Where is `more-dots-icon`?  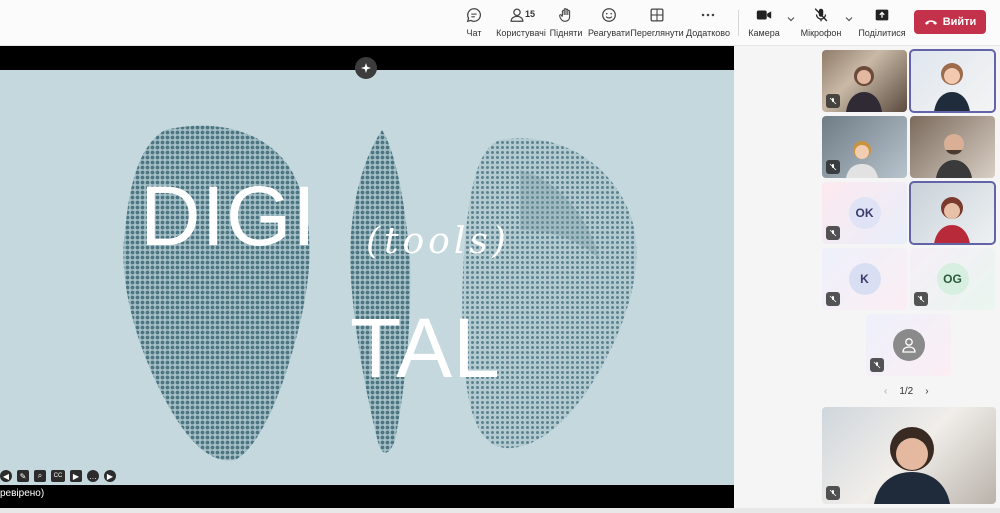
more-dots-icon is located at coordinates (708, 15).